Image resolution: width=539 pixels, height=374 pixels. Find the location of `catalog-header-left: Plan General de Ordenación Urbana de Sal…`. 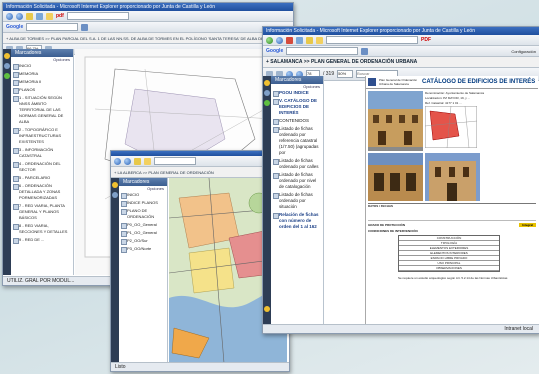

catalog-header-left: Plan General de Ordenación Urbana de Sal… is located at coordinates (398, 82).